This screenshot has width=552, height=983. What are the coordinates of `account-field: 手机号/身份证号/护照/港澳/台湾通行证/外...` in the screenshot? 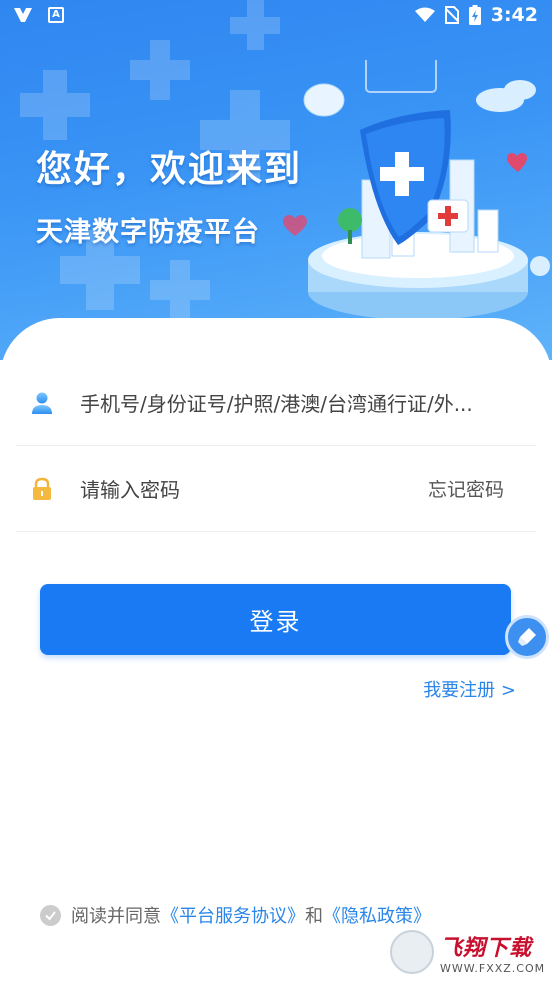 It's located at (276, 403).